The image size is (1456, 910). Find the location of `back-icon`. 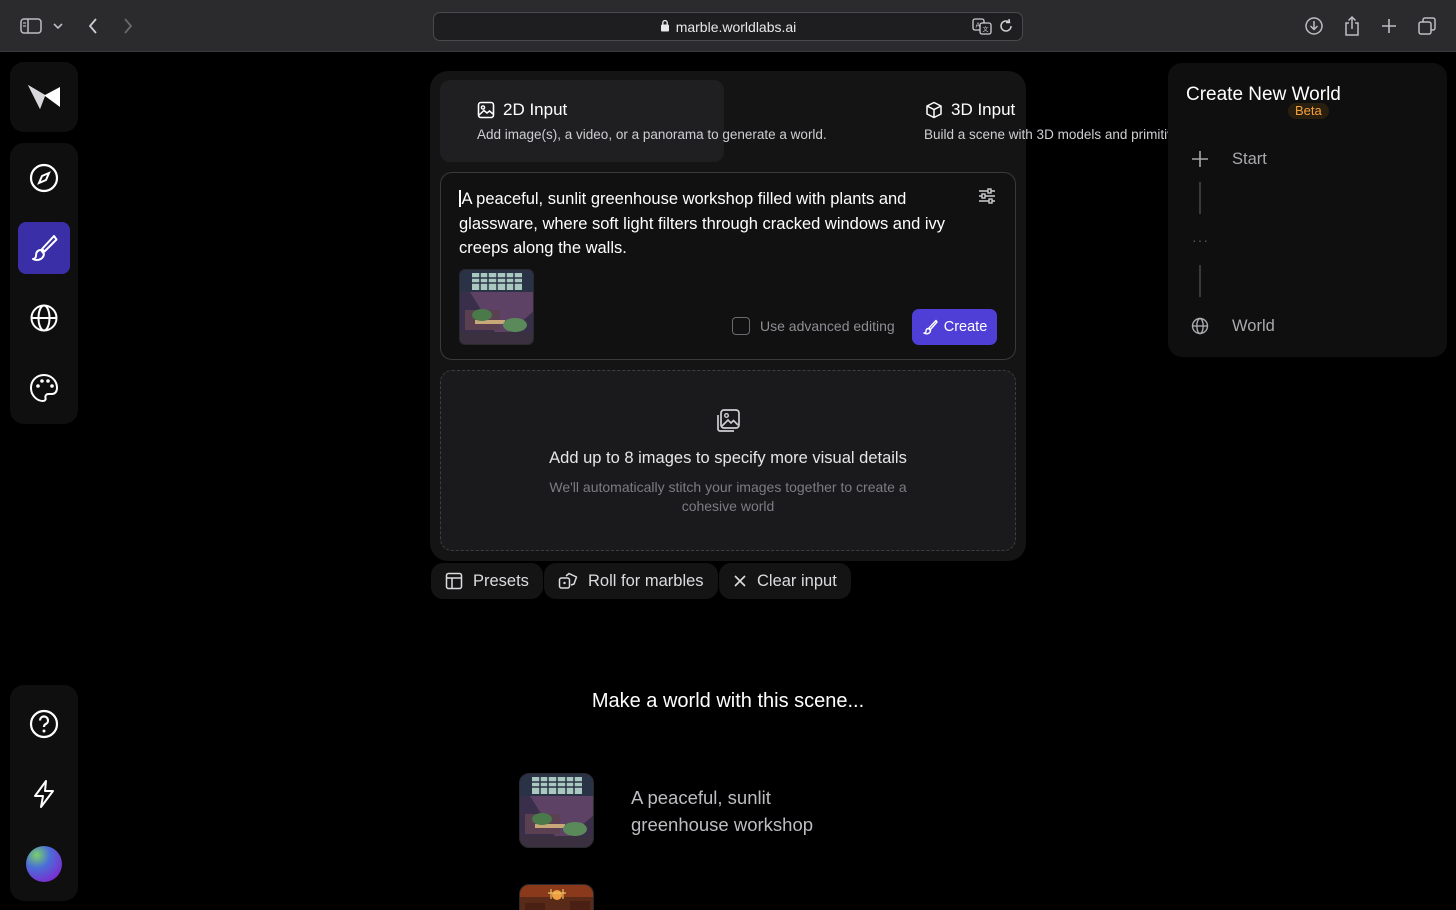

back-icon is located at coordinates (93, 26).